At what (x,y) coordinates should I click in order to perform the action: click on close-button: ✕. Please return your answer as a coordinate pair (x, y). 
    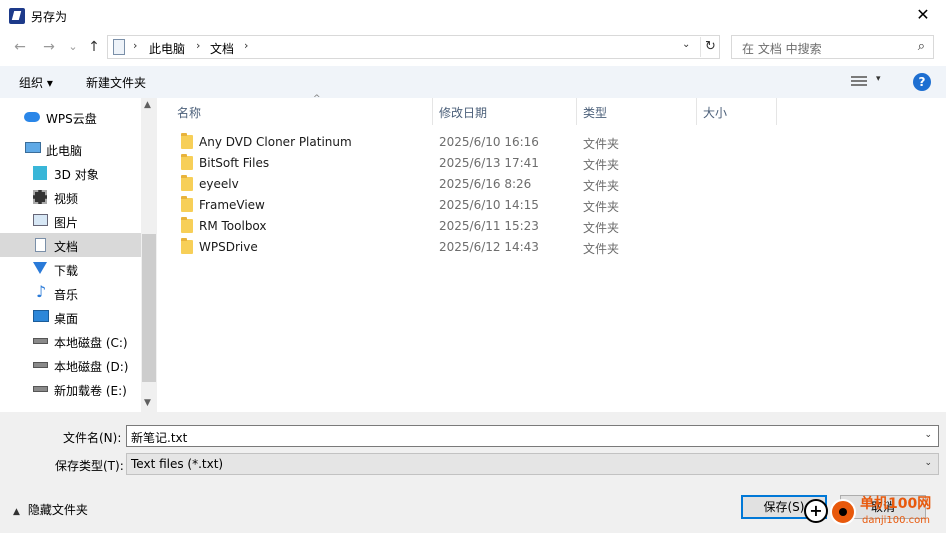
    Looking at the image, I should click on (923, 16).